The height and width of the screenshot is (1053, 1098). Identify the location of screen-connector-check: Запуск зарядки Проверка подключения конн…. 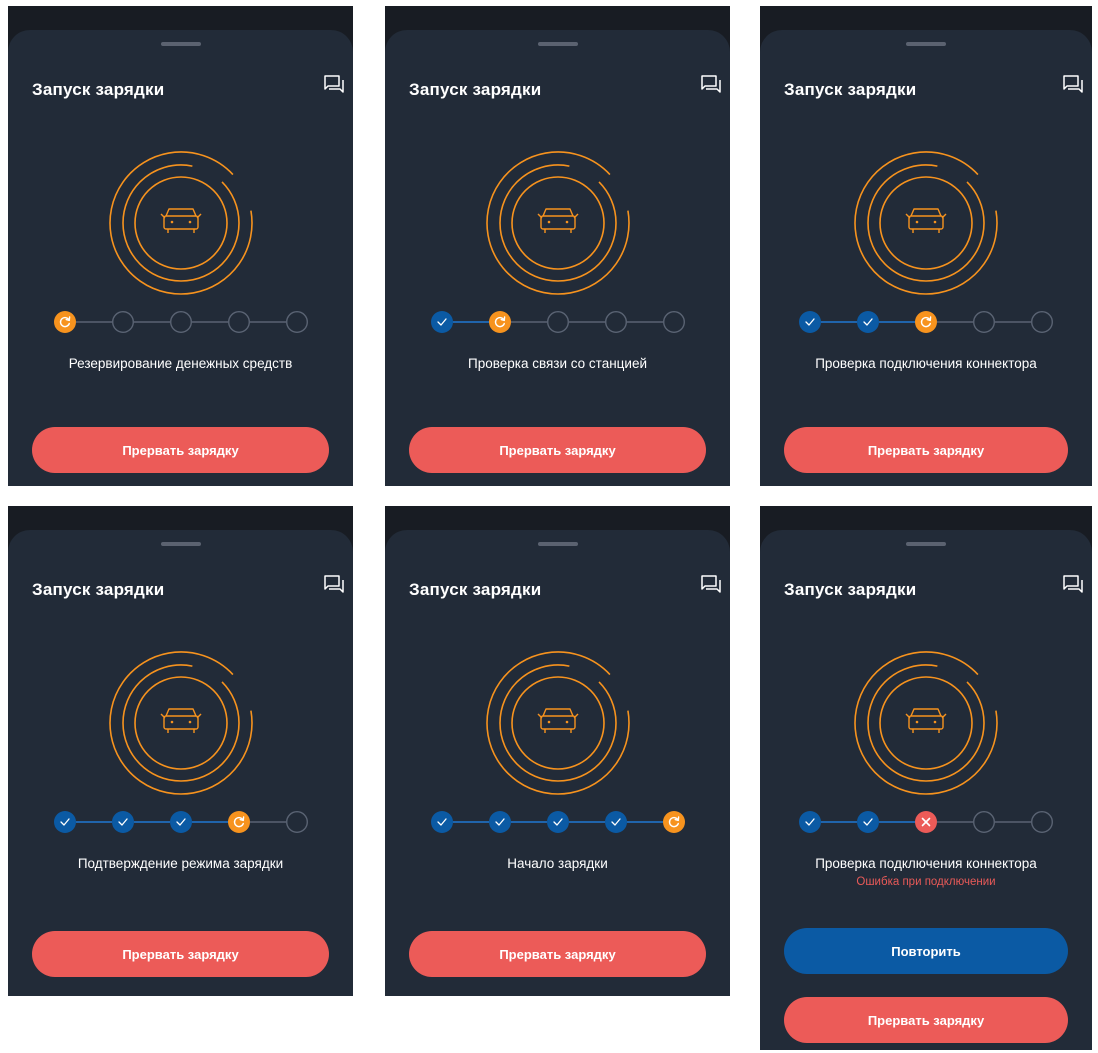
(926, 246).